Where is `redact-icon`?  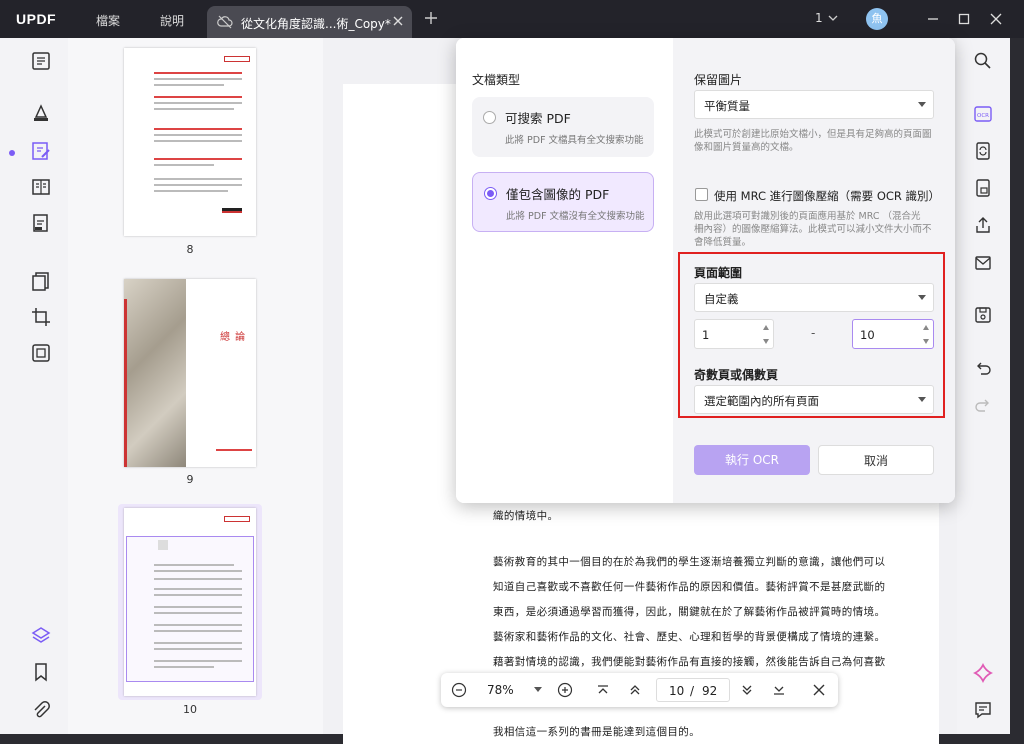 redact-icon is located at coordinates (41, 353).